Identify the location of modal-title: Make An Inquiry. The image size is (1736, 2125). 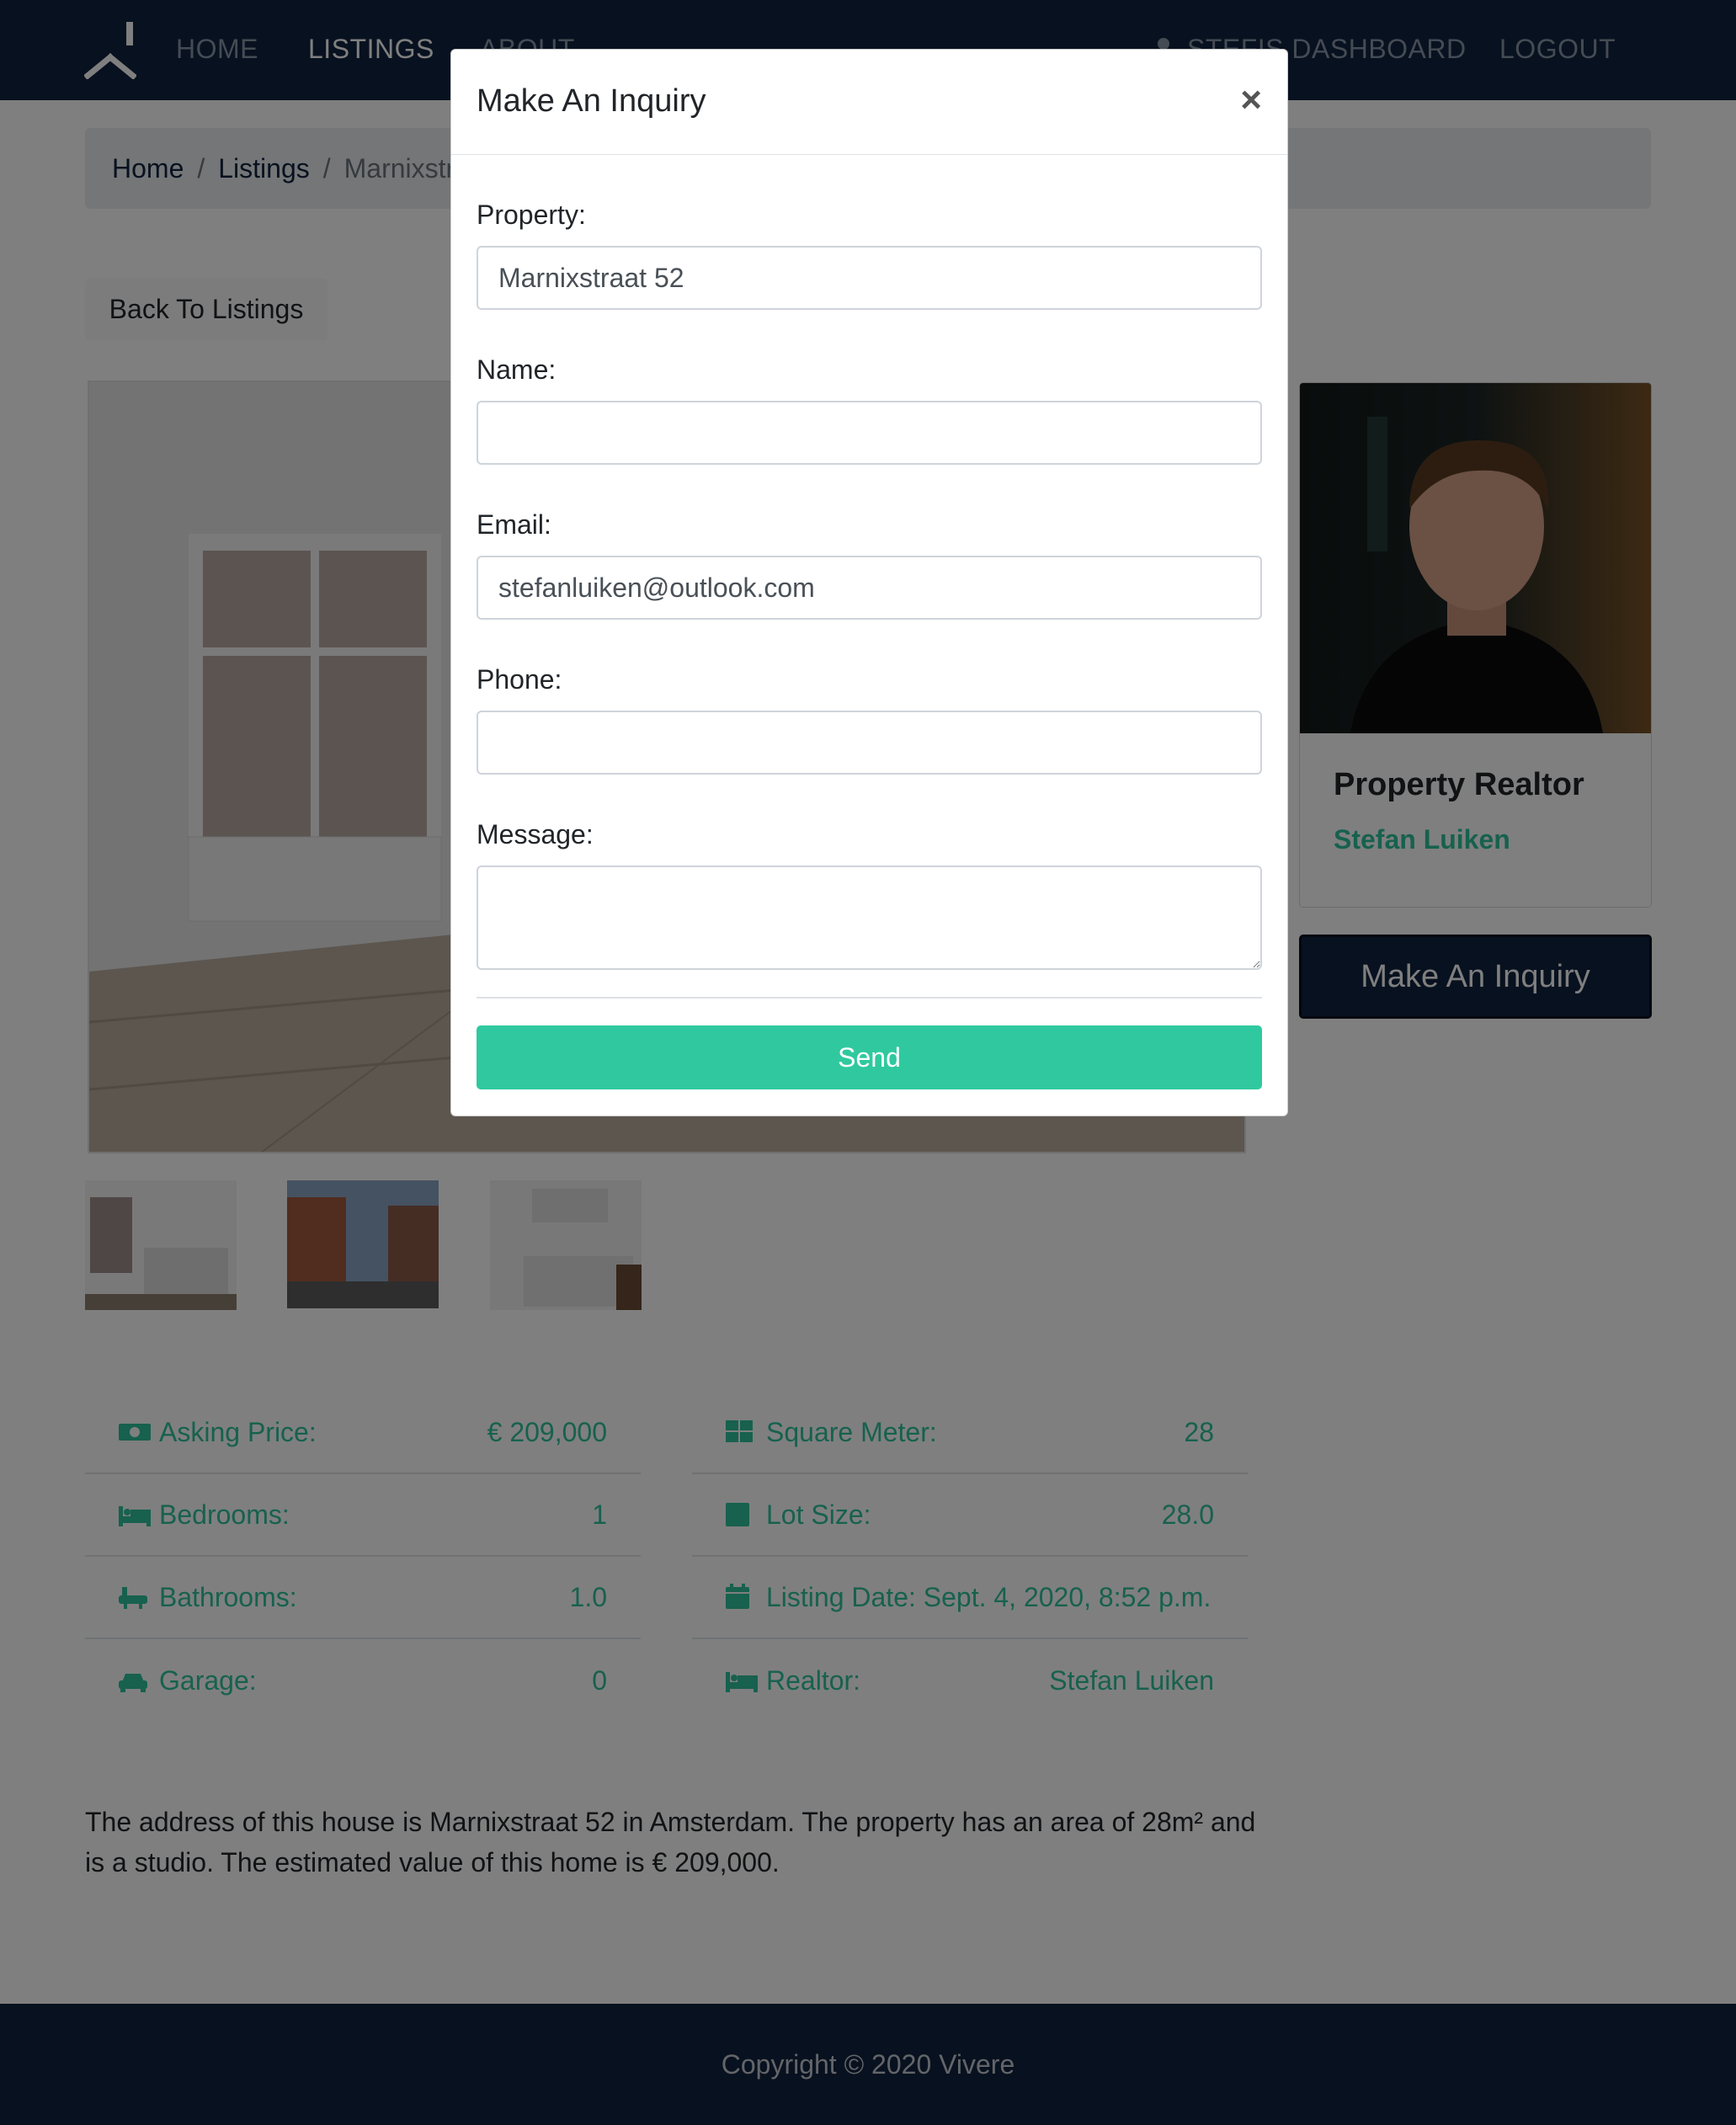
(591, 101).